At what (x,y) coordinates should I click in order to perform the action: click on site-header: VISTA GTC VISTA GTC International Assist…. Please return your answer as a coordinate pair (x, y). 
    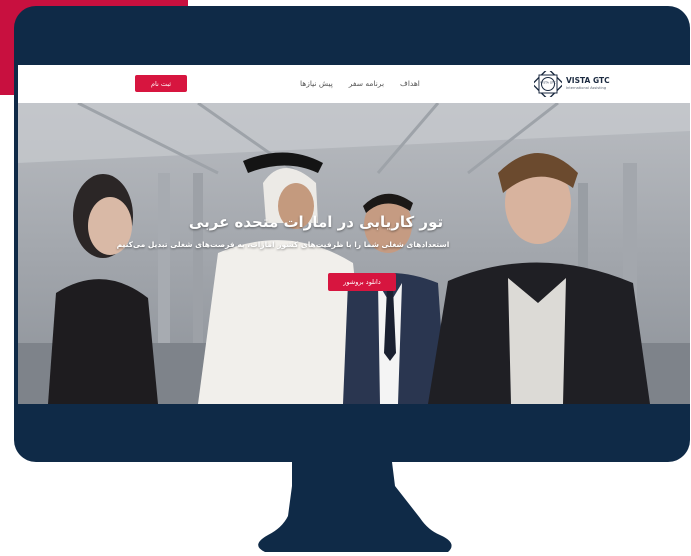
    Looking at the image, I should click on (354, 84).